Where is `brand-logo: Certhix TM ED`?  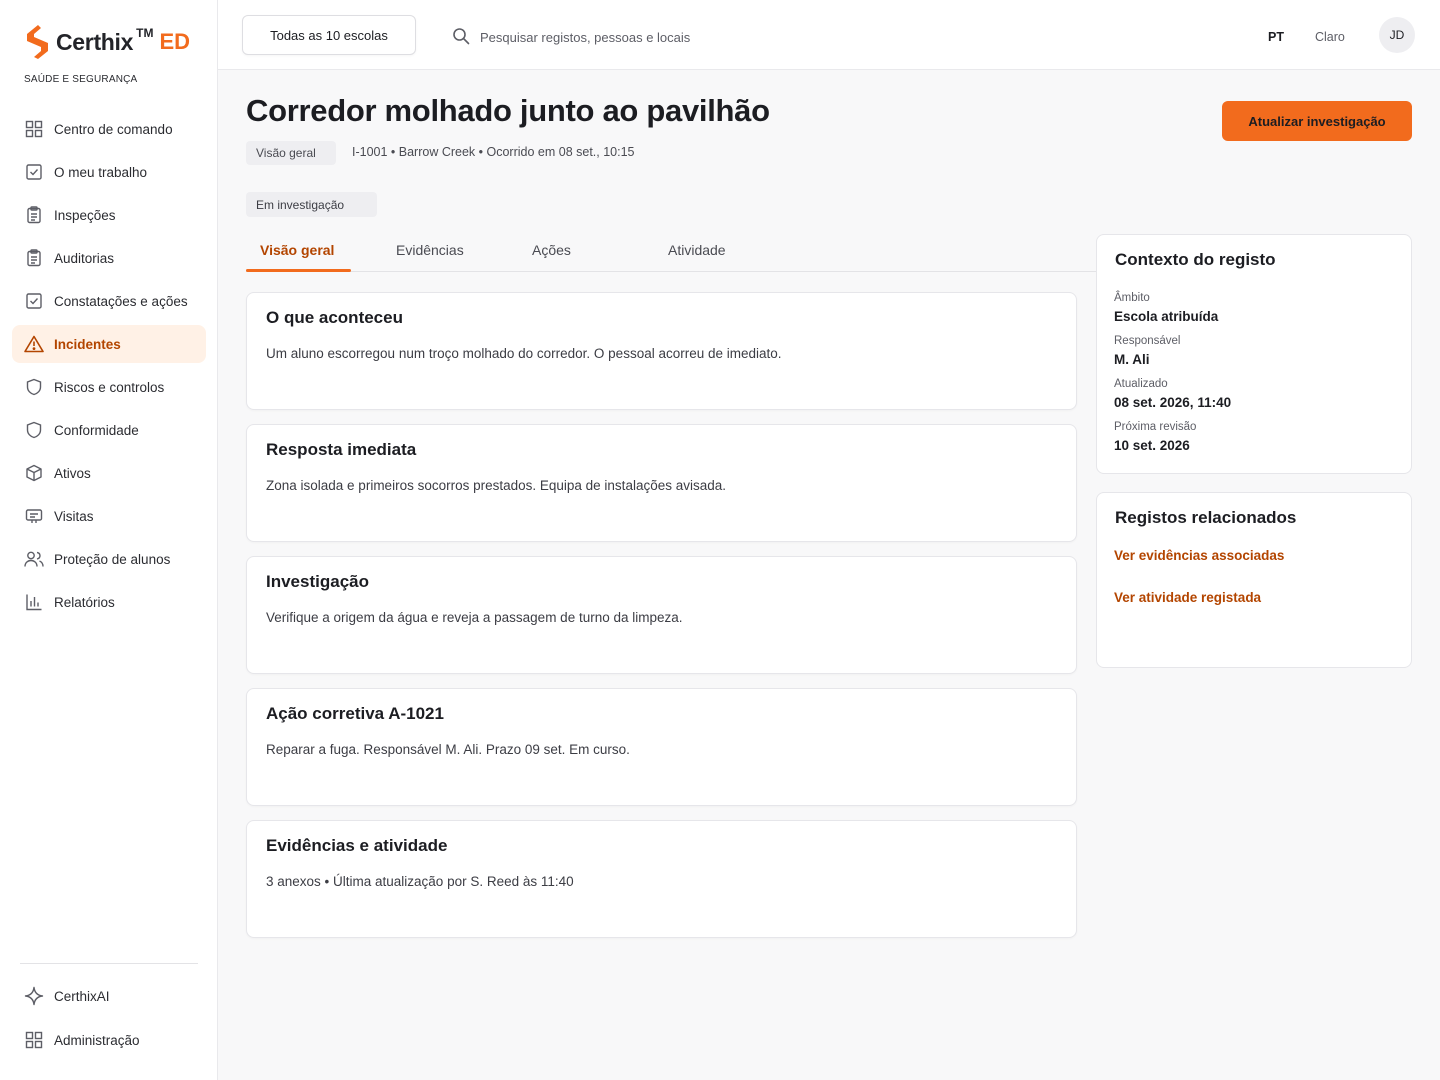
brand-logo: Certhix TM ED is located at coordinates (107, 42).